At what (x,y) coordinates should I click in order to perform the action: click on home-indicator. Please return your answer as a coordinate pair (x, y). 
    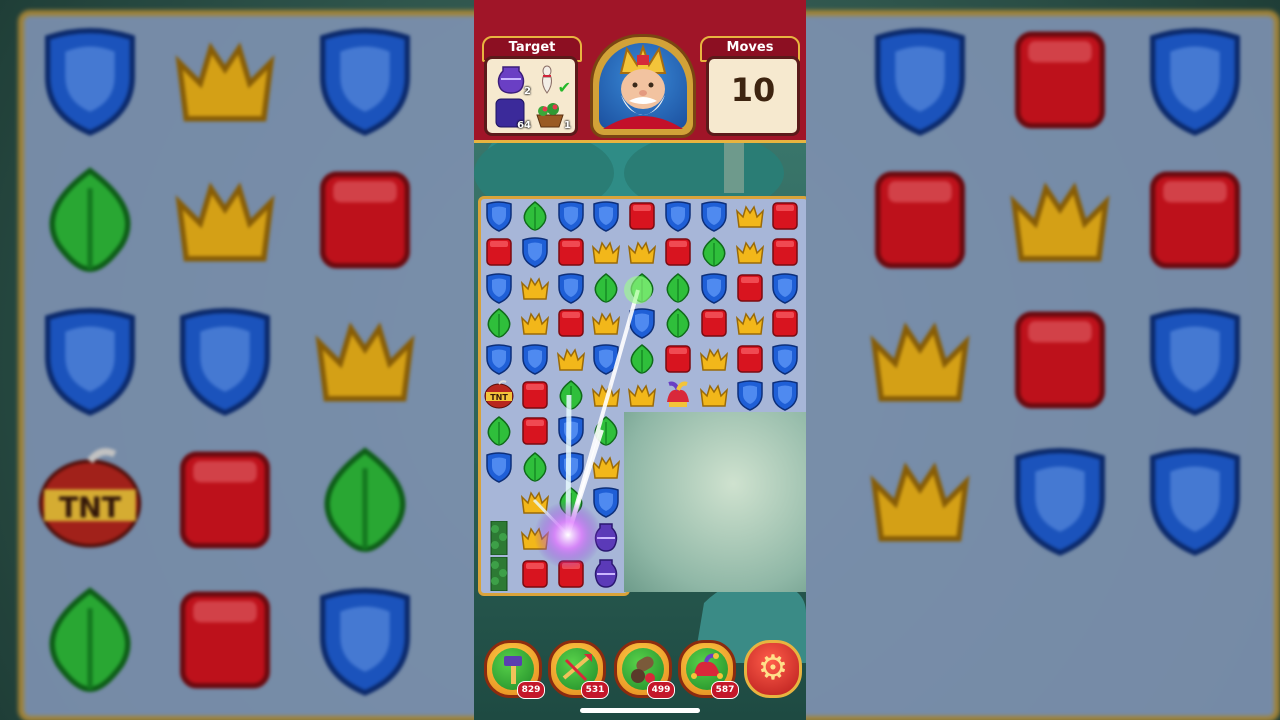
    Looking at the image, I should click on (640, 710).